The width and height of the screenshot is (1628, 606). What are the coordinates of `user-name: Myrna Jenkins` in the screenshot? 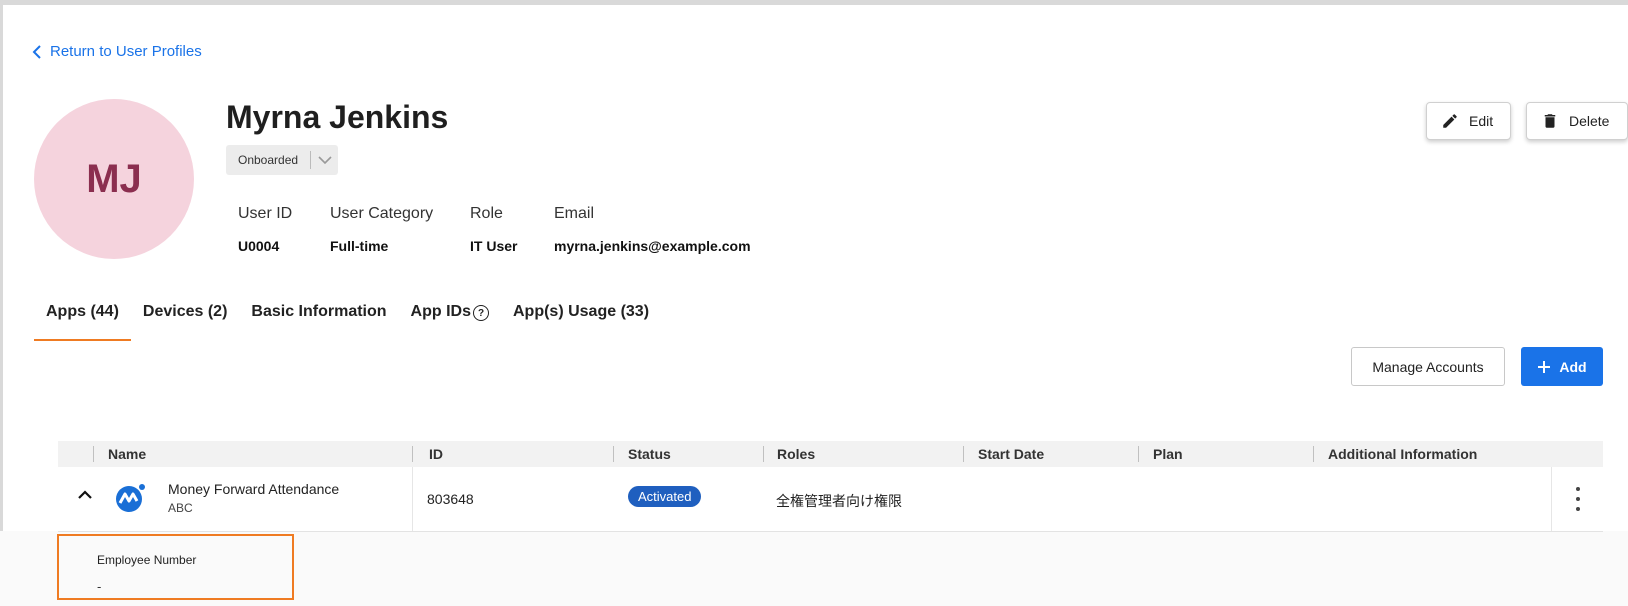 It's located at (337, 117).